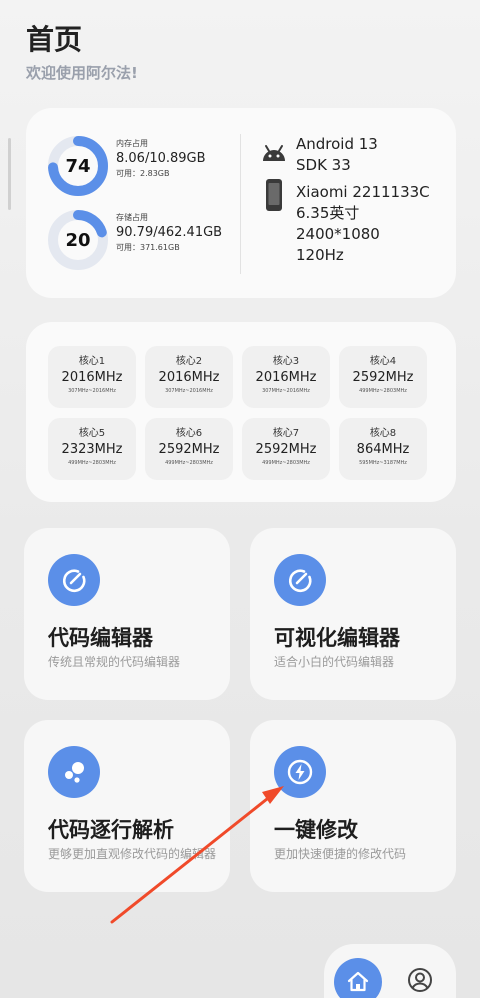  I want to click on android-version: Android 13, so click(337, 144).